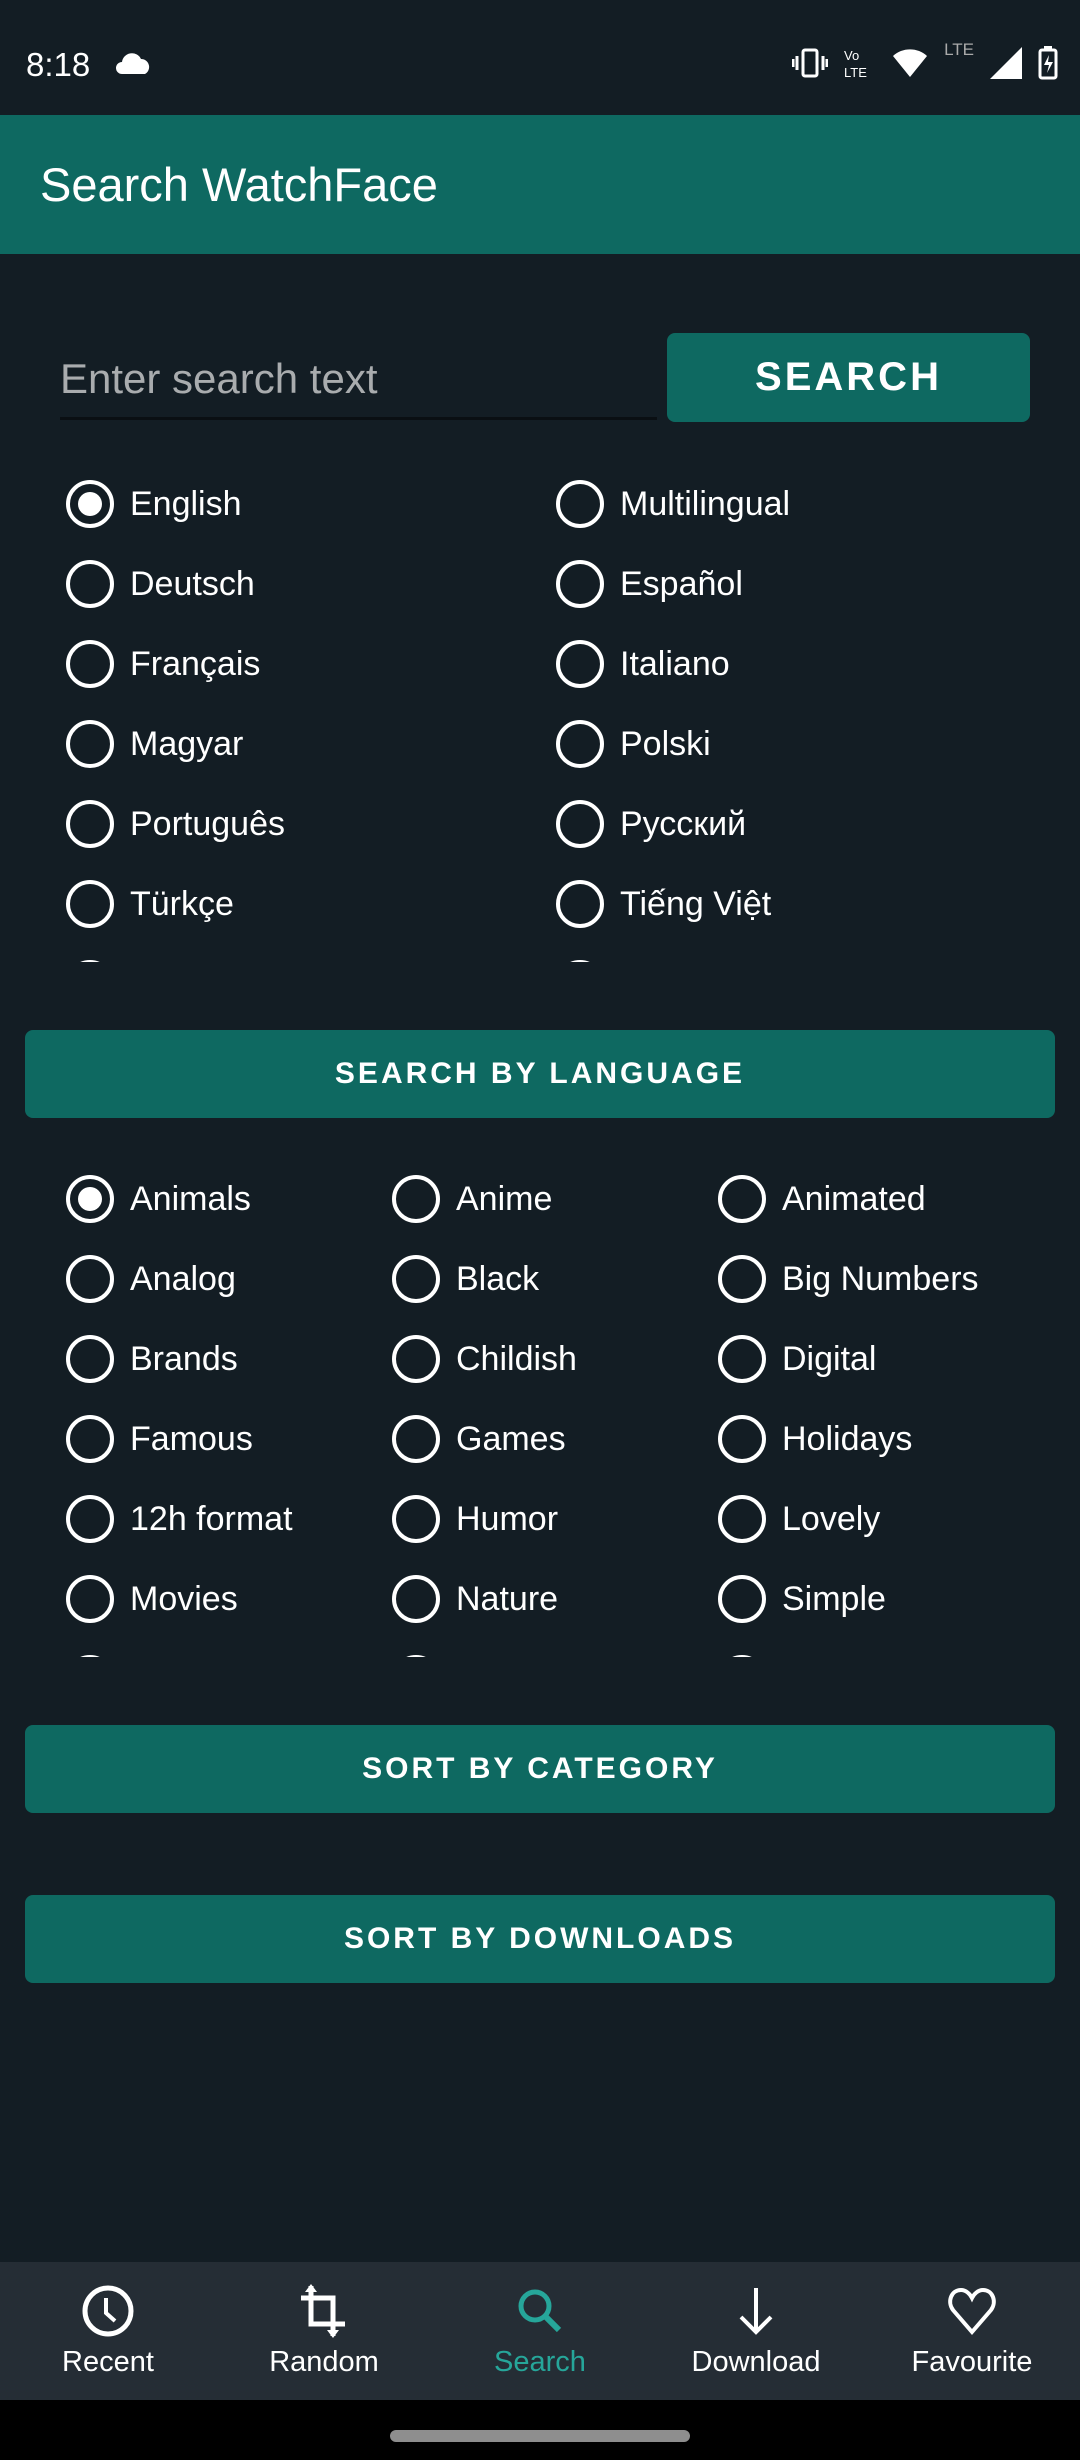 The image size is (1080, 2460). What do you see at coordinates (799, 1519) in the screenshot?
I see `radio-option: Lovely` at bounding box center [799, 1519].